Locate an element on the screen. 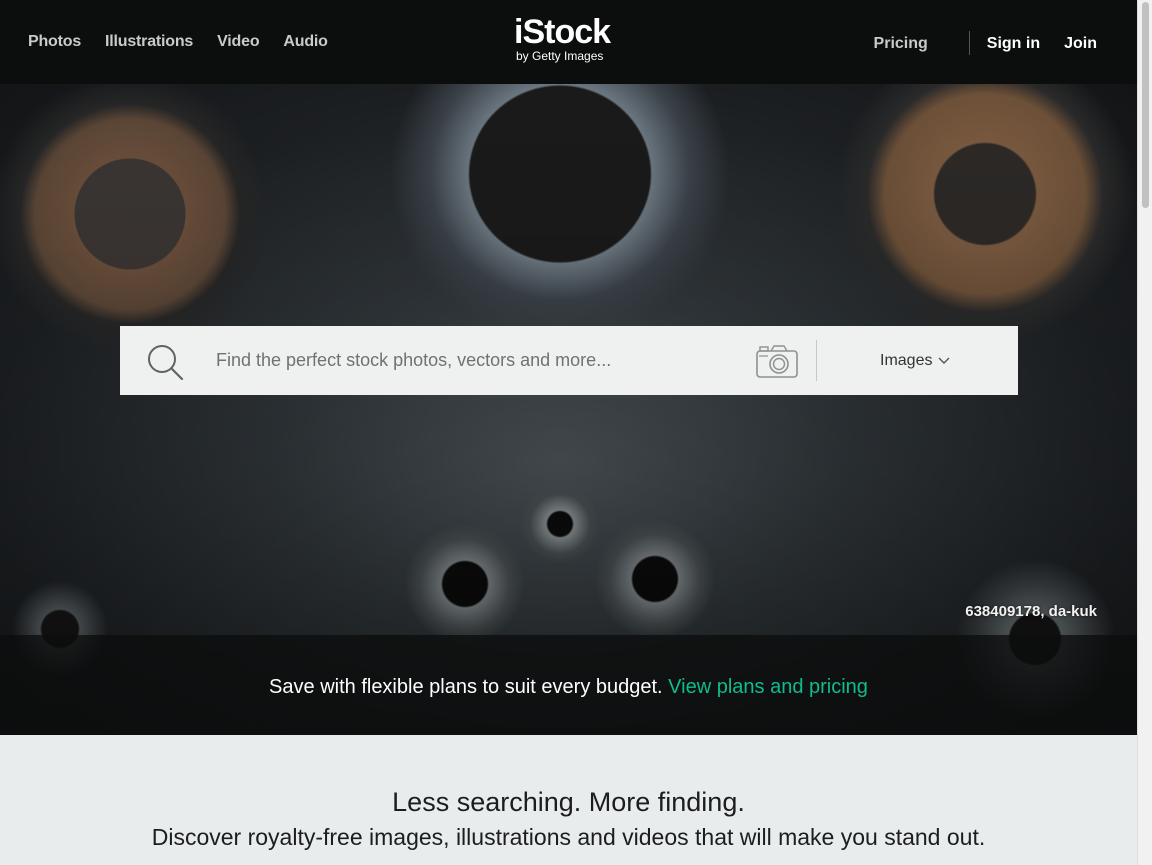  nav-divider is located at coordinates (969, 43).